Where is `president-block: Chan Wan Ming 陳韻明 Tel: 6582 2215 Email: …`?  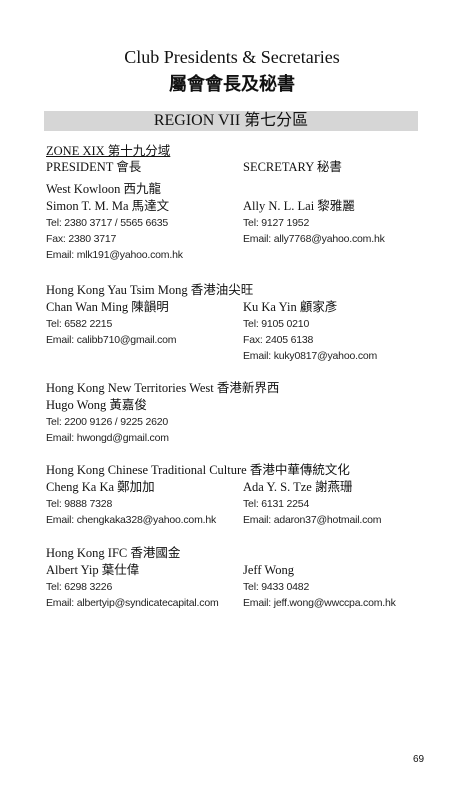
president-block: Chan Wan Ming 陳韻明 Tel: 6582 2215 Email: … is located at coordinates (144, 331).